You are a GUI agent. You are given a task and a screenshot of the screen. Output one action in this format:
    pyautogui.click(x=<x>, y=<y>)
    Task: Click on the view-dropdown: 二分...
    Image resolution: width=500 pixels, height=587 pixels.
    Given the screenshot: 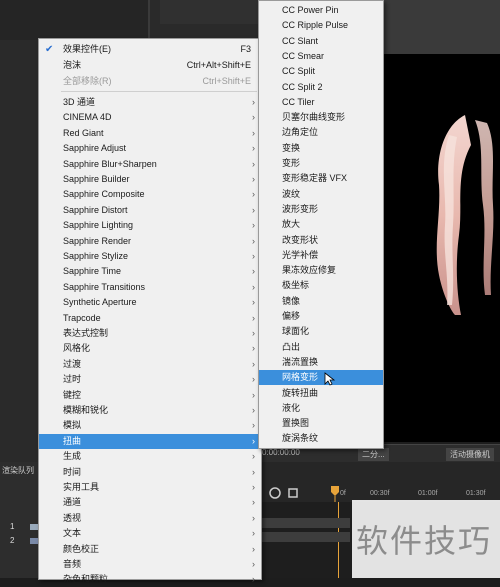 What is the action you would take?
    pyautogui.click(x=373, y=454)
    